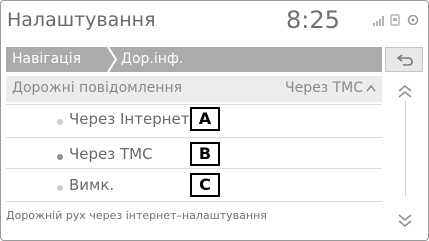 Image resolution: width=429 pixels, height=241 pixels. I want to click on option-label: Через ТМС, so click(111, 154).